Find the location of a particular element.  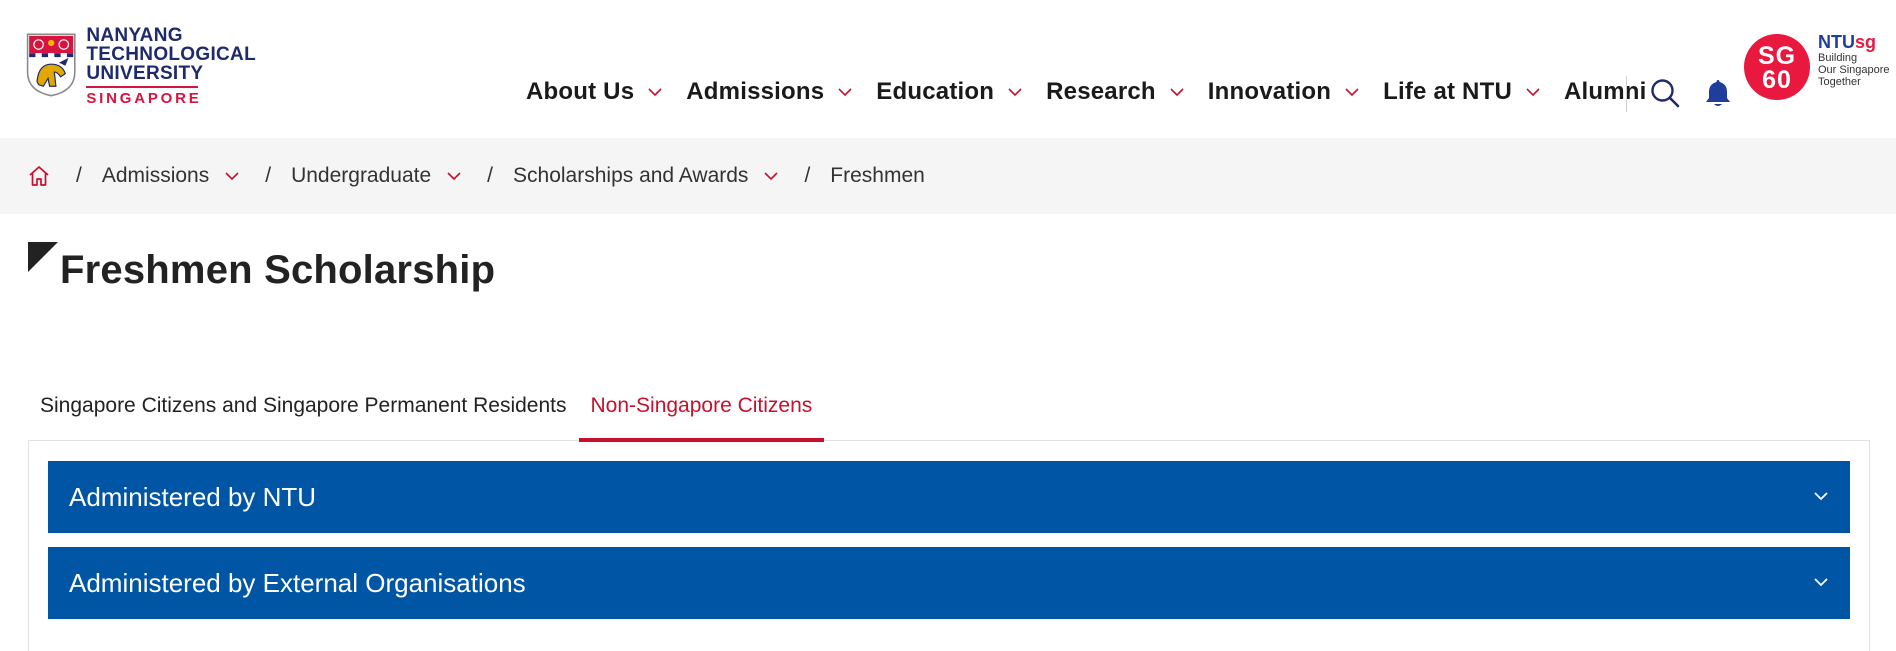

logo-subline: SINGAPORE is located at coordinates (142, 96).